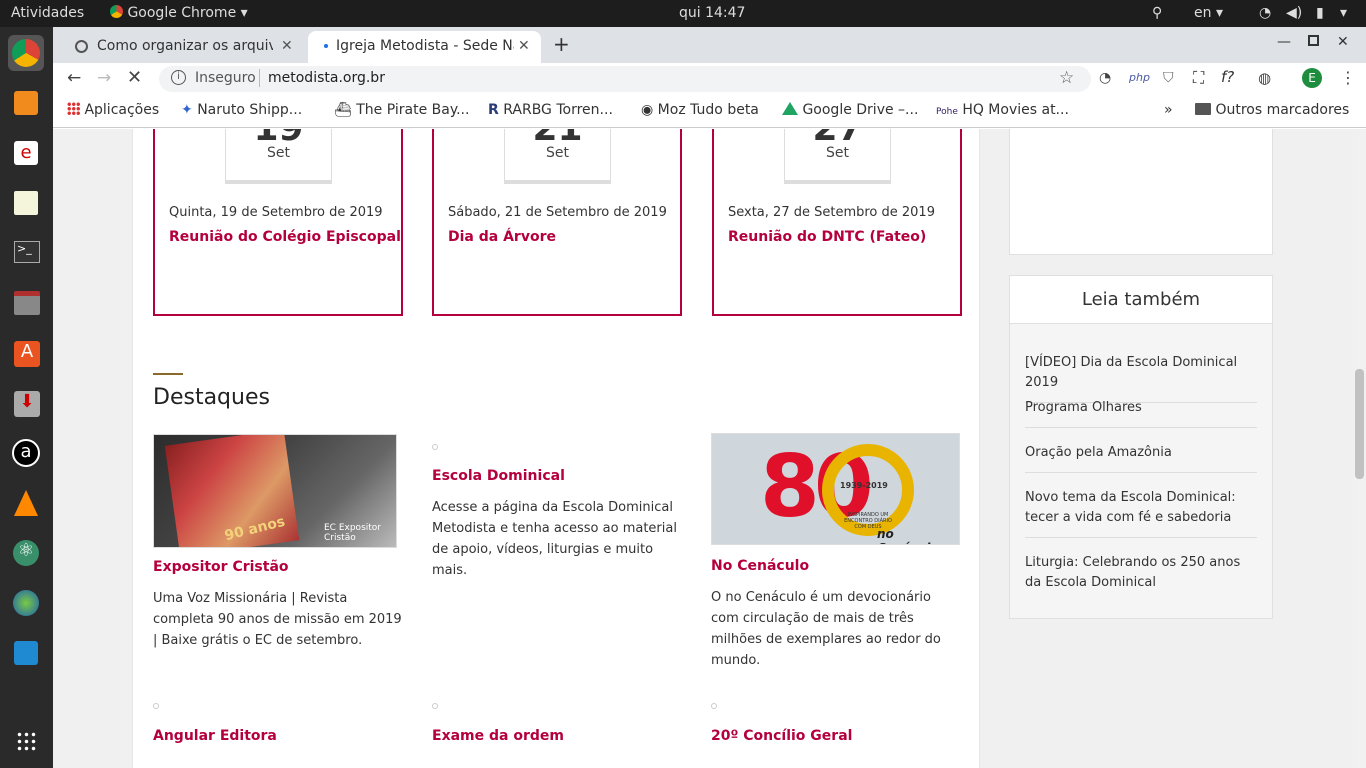 The width and height of the screenshot is (1366, 768). What do you see at coordinates (278, 155) in the screenshot?
I see `calendar-badge: 19 Set` at bounding box center [278, 155].